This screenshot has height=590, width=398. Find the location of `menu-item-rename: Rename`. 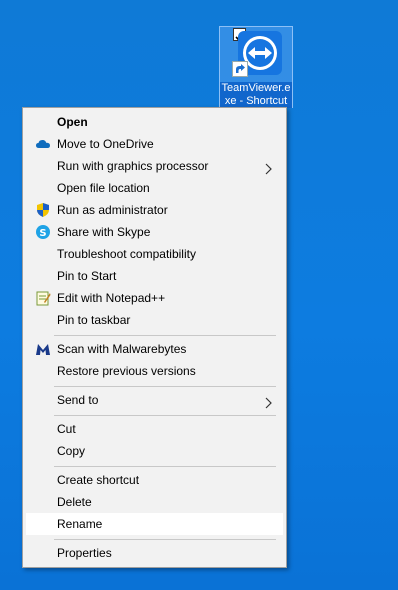

menu-item-rename: Rename is located at coordinates (154, 524).